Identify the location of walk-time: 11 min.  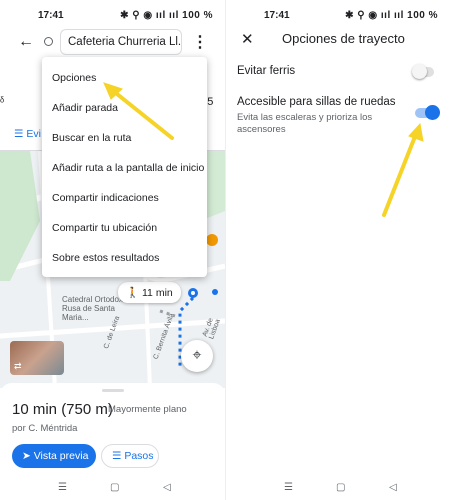
(157, 293).